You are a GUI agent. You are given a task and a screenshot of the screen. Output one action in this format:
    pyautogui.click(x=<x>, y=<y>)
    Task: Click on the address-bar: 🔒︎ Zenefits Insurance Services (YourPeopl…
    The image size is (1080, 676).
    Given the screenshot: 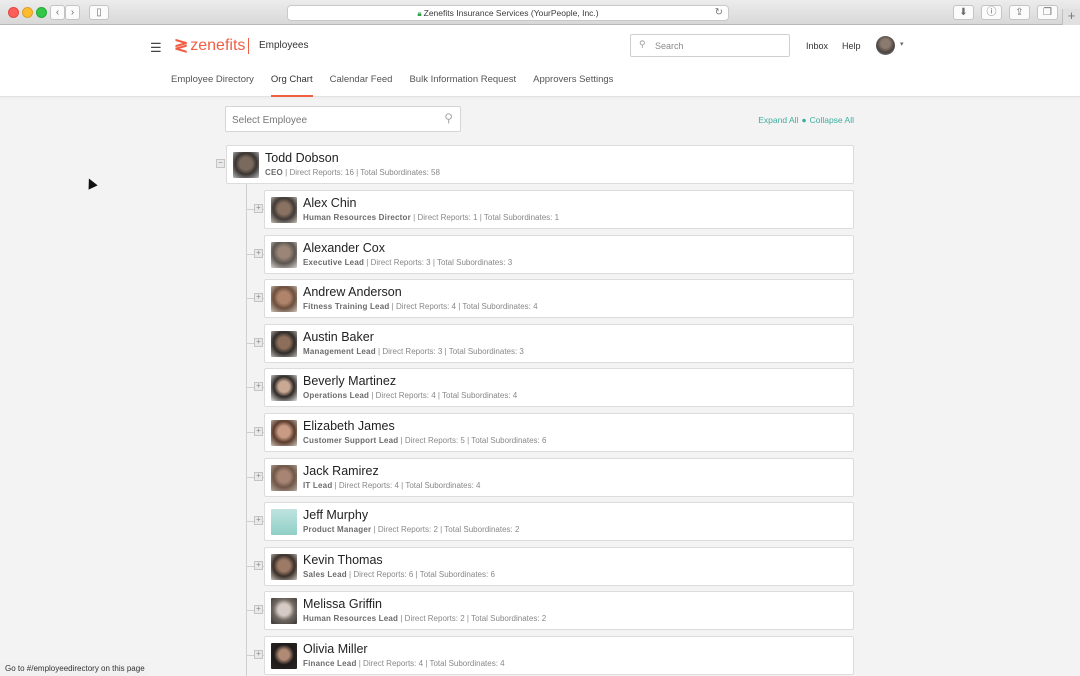 What is the action you would take?
    pyautogui.click(x=508, y=13)
    